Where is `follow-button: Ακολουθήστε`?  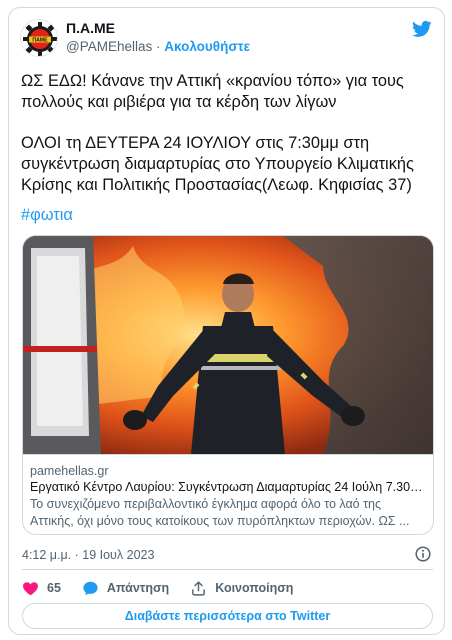 follow-button: Ακολουθήστε is located at coordinates (207, 46).